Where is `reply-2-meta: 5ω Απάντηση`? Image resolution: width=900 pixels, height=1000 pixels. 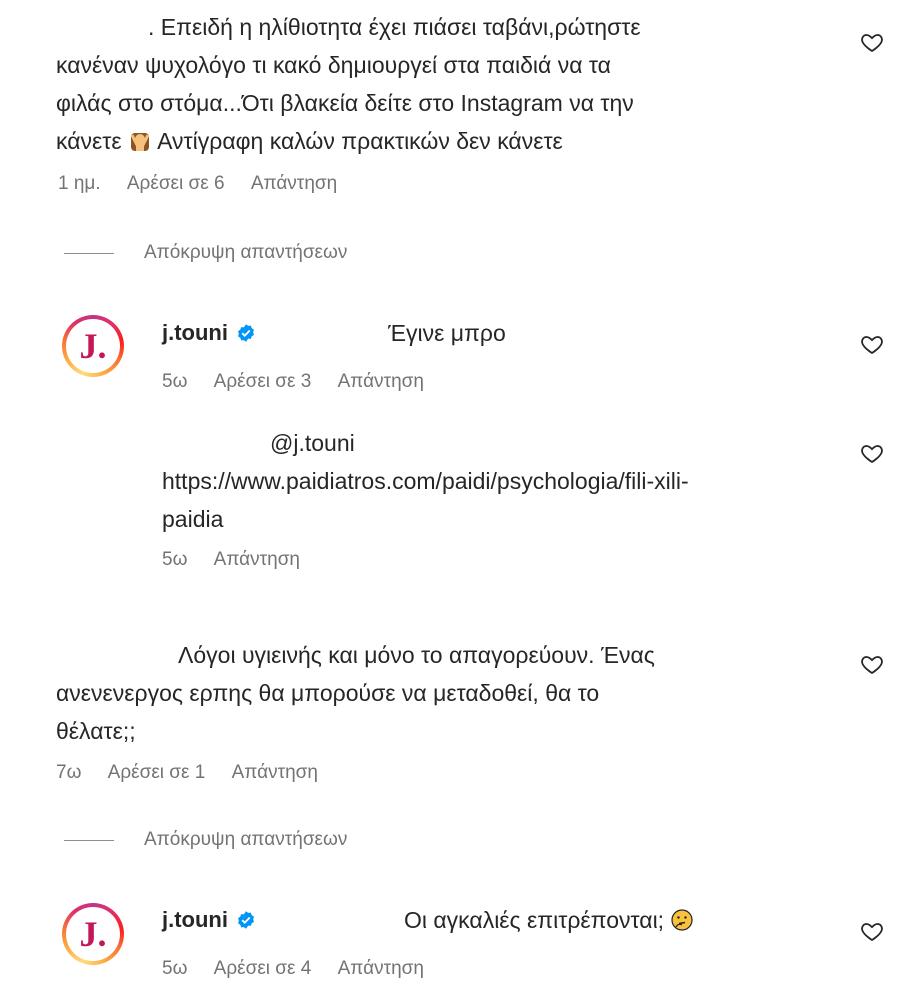 reply-2-meta: 5ω Απάντηση is located at coordinates (242, 560).